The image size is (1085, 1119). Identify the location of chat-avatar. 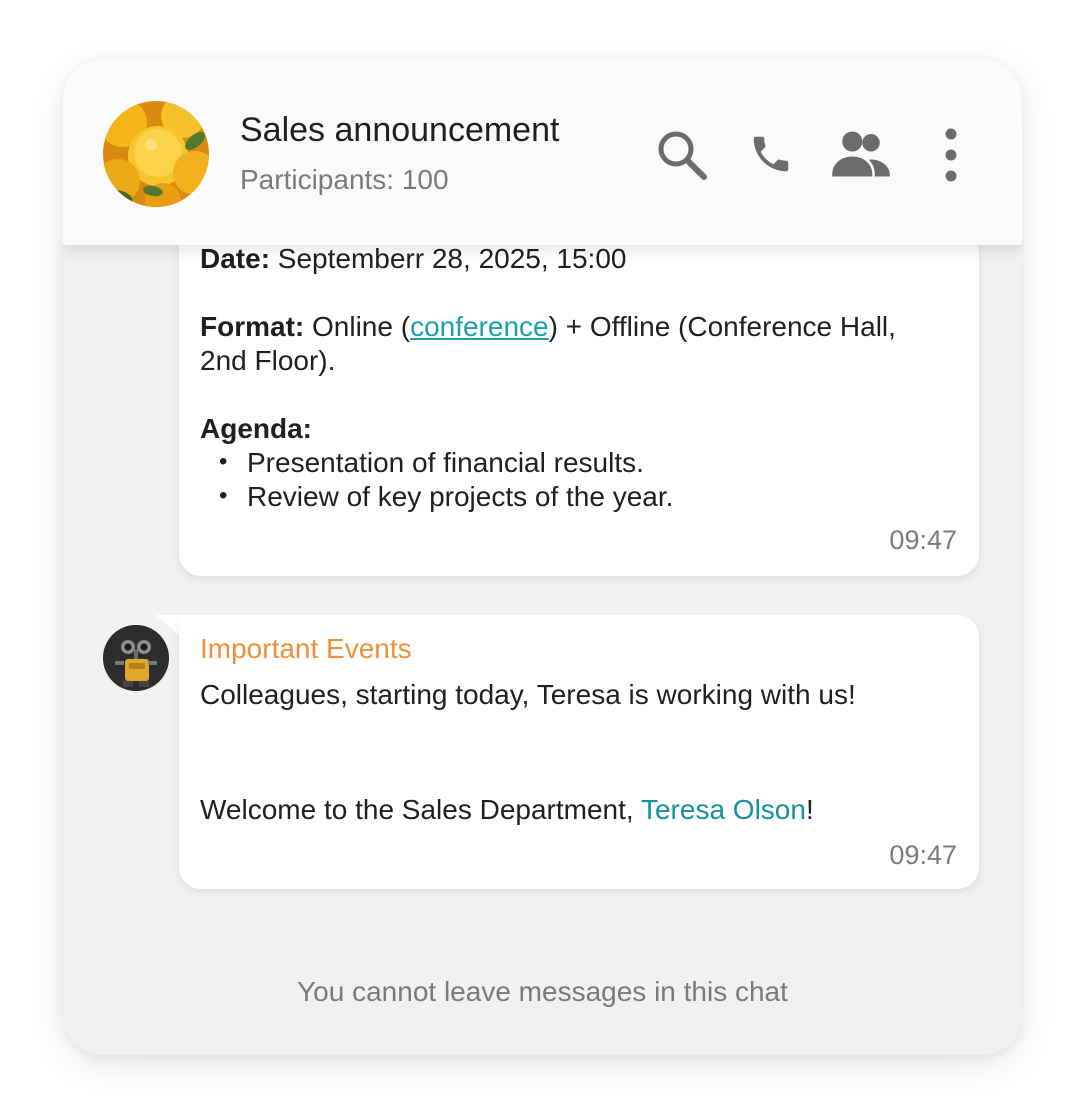
(156, 154).